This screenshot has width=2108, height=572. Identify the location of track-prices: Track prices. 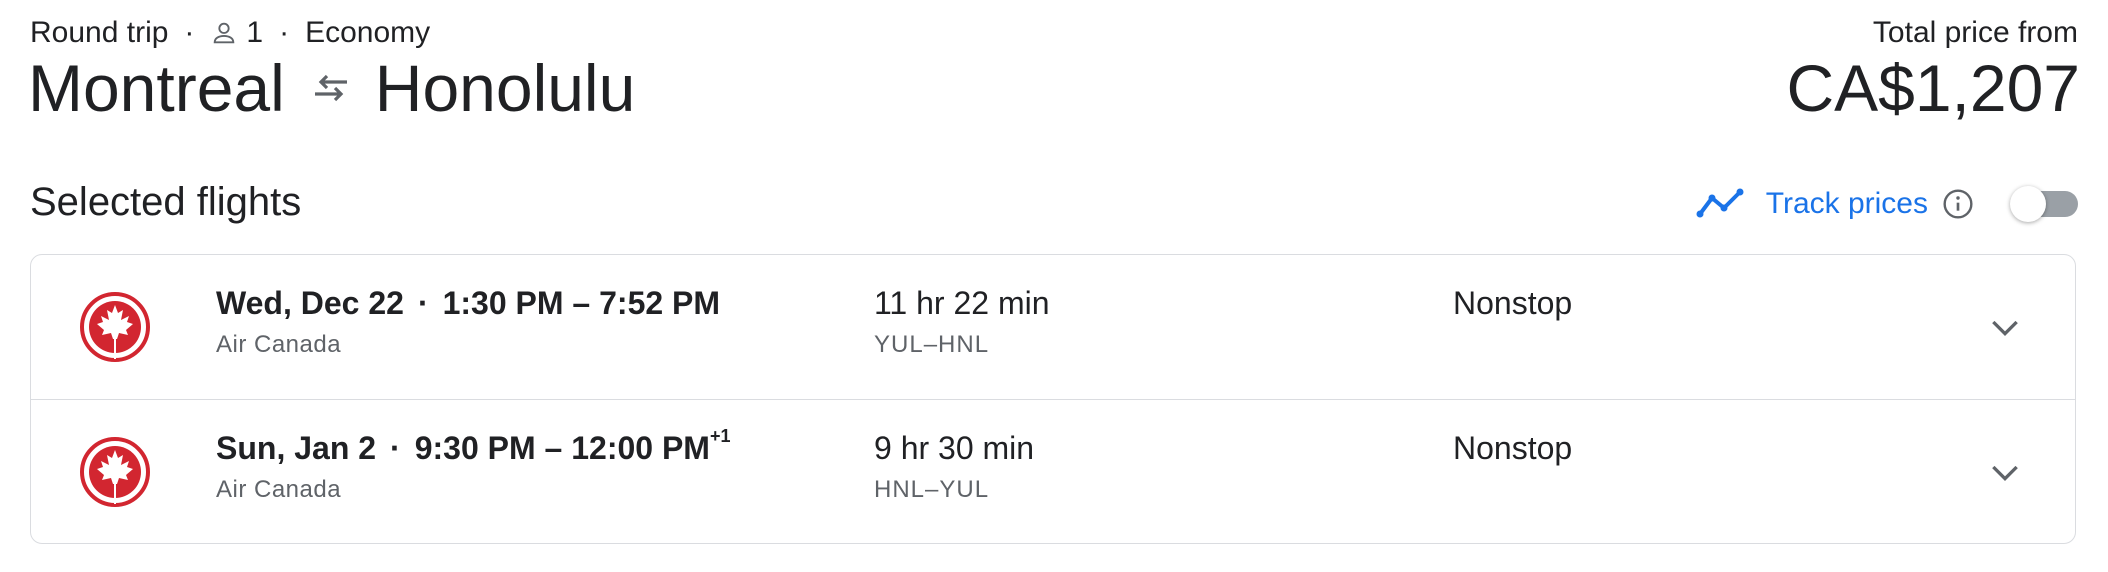
(1887, 204).